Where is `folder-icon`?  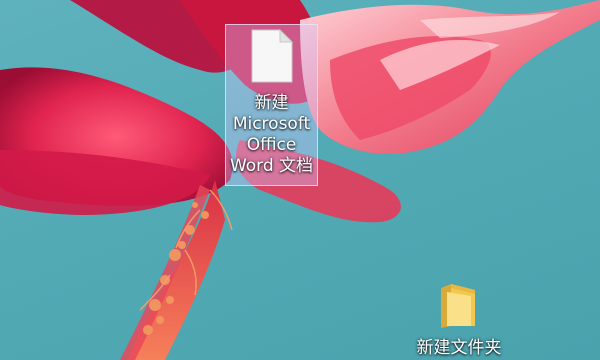 folder-icon is located at coordinates (459, 308).